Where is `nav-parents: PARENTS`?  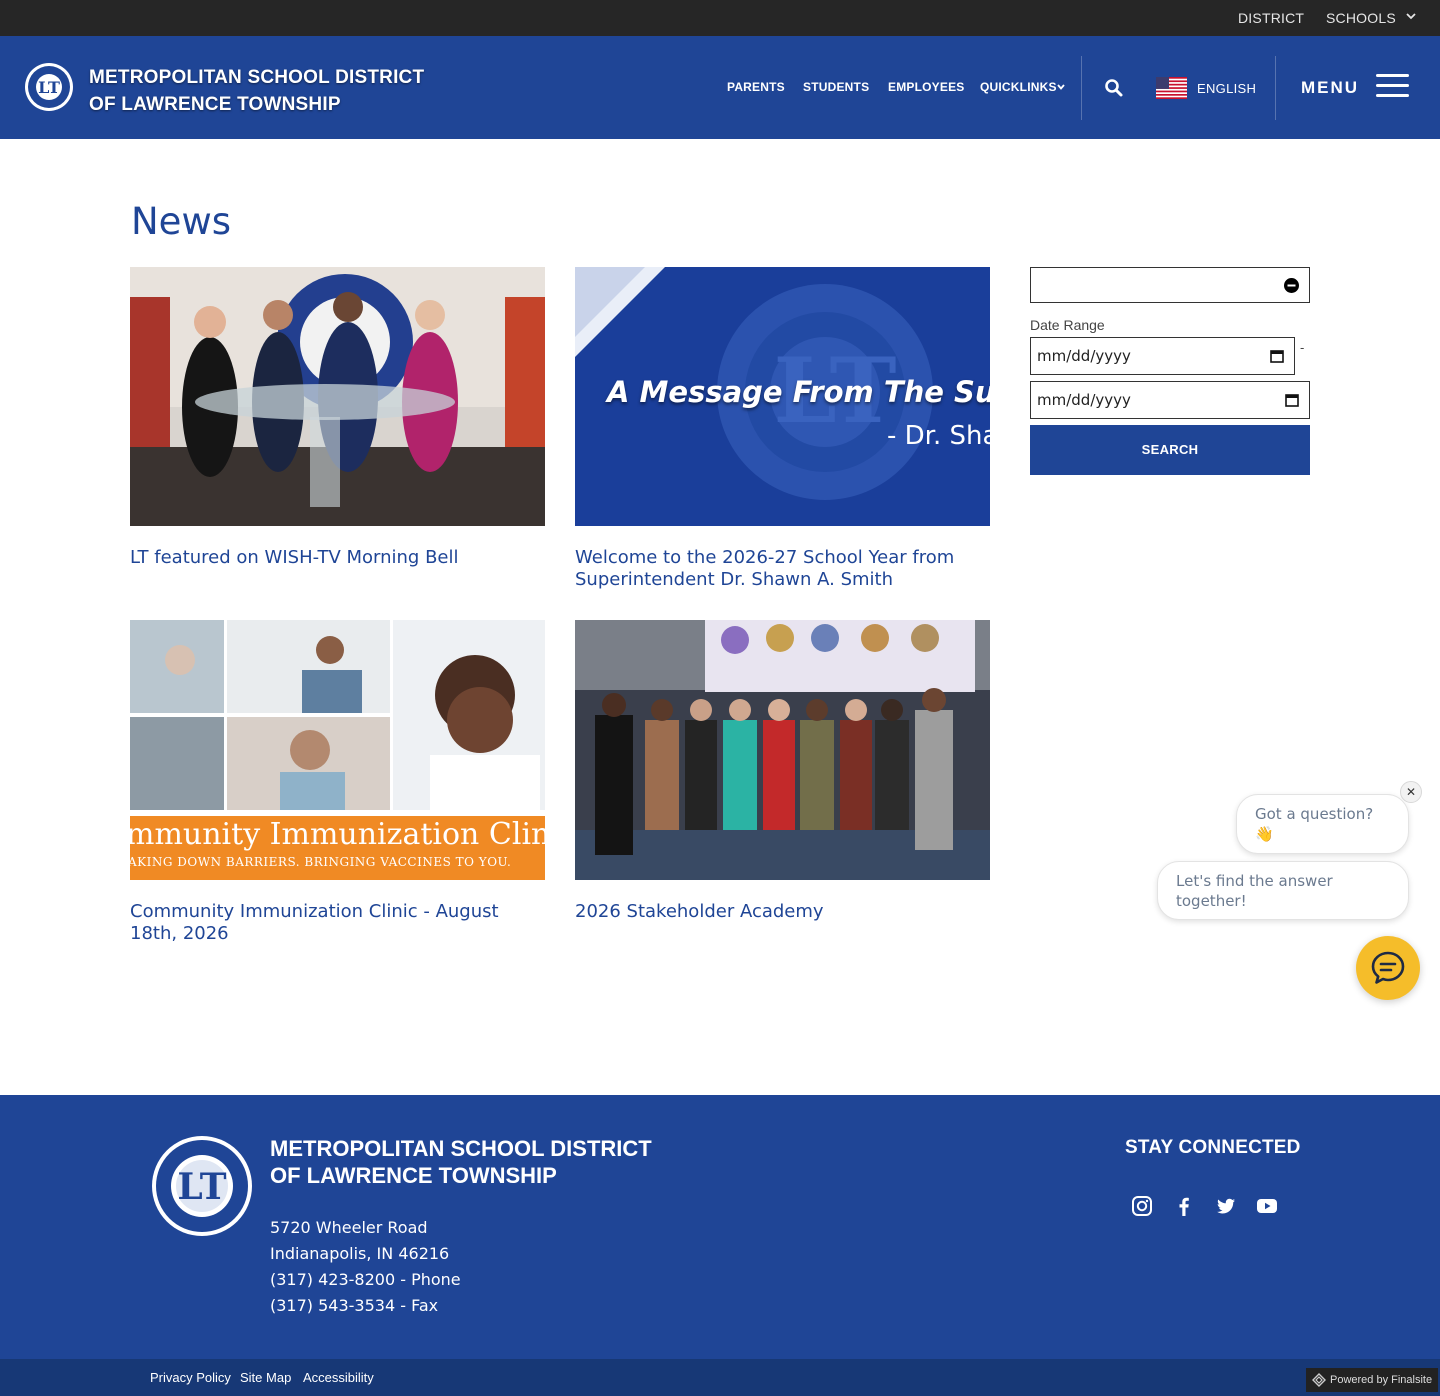 nav-parents: PARENTS is located at coordinates (756, 87).